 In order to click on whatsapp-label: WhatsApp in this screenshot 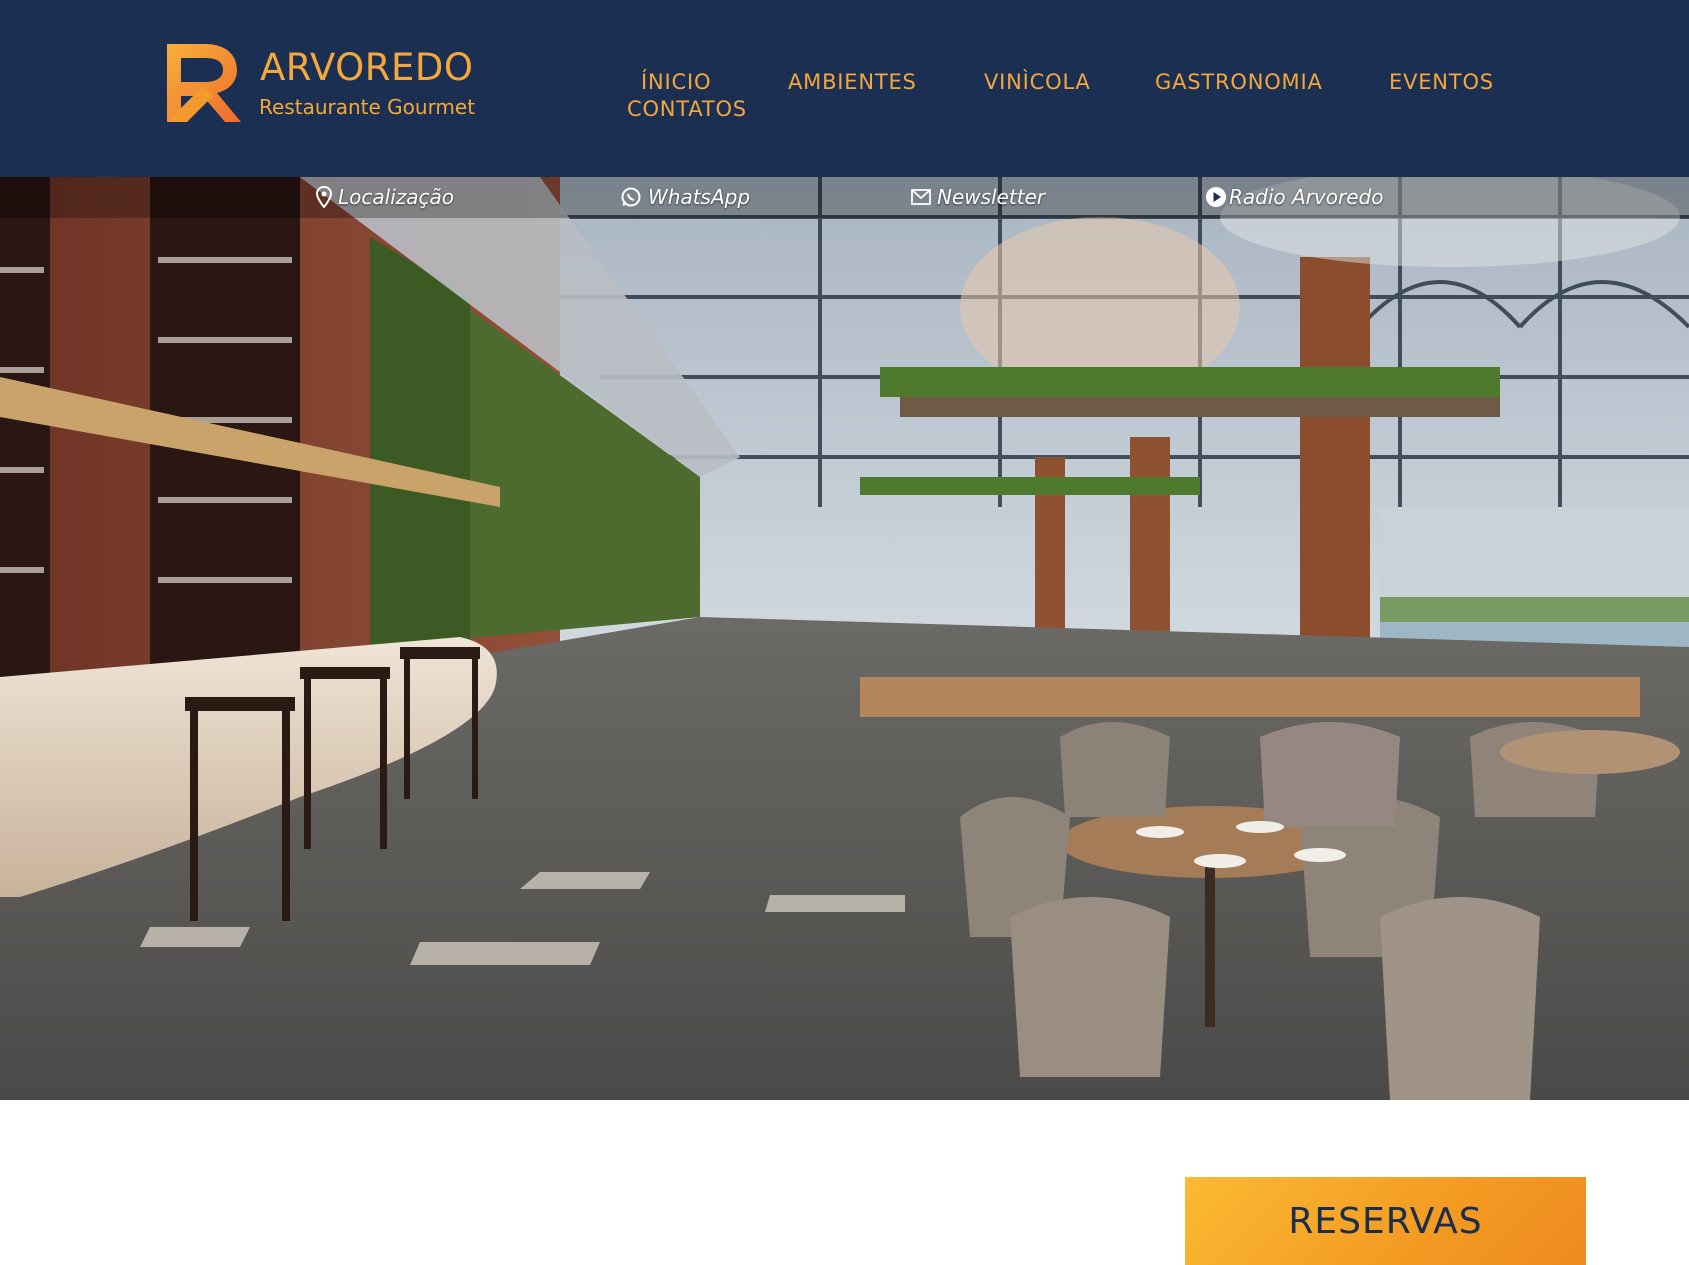, I will do `click(699, 197)`.